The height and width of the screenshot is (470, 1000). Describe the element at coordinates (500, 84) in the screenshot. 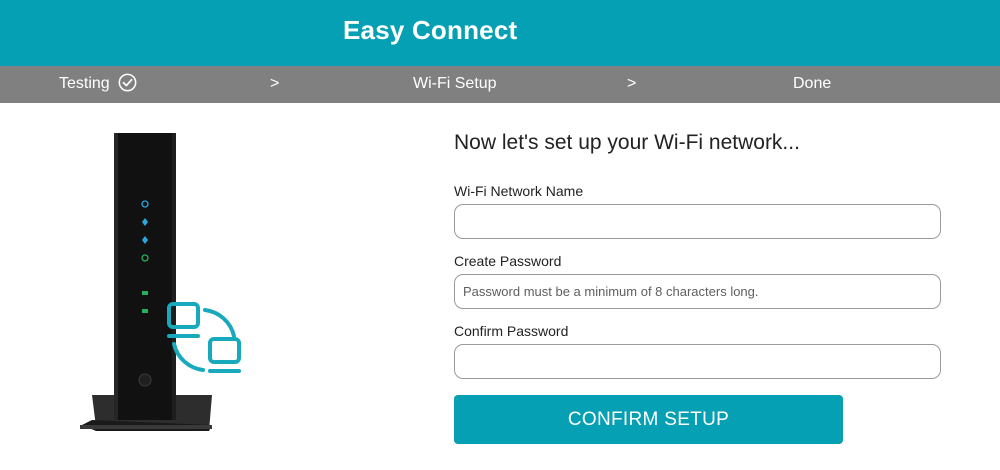

I see `progress-steps: Testing > Wi-Fi Setup > Done` at that location.